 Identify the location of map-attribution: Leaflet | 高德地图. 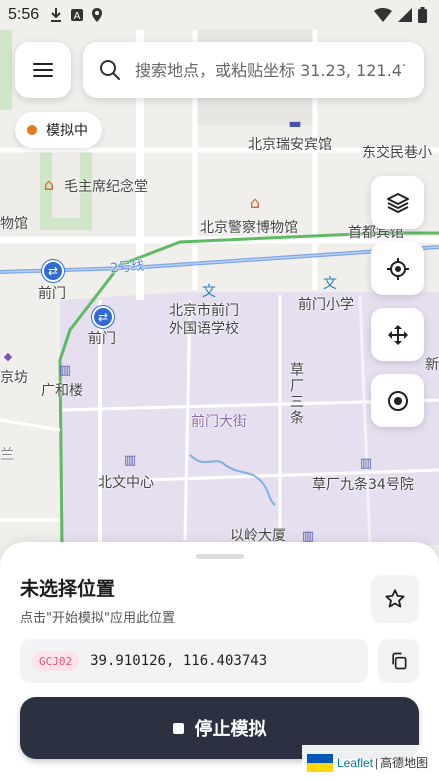
(370, 762).